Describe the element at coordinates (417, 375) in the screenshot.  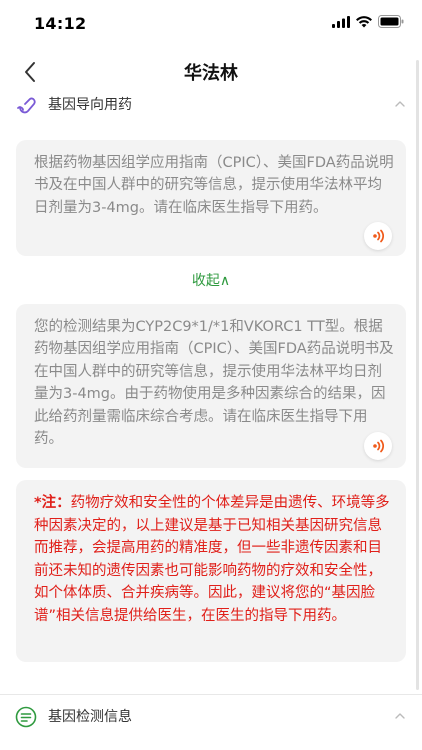
I see `scrollbar` at that location.